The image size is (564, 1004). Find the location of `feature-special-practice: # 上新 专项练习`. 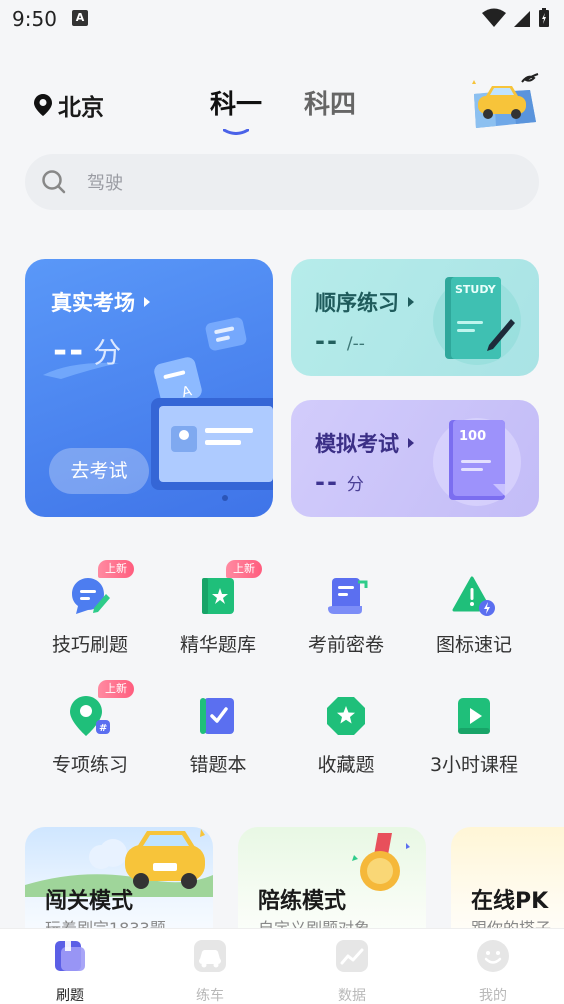

feature-special-practice: # 上新 专项练习 is located at coordinates (90, 728).